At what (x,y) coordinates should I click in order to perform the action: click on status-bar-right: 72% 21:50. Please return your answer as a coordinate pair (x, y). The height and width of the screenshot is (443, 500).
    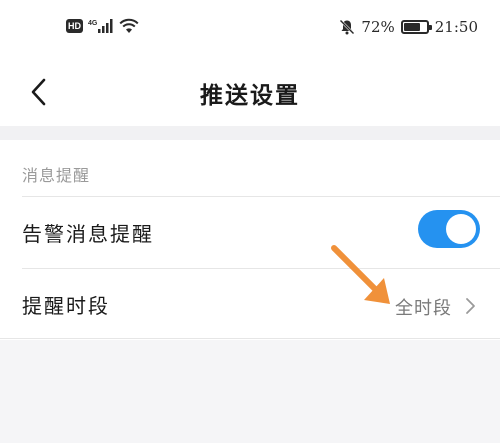
    Looking at the image, I should click on (408, 27).